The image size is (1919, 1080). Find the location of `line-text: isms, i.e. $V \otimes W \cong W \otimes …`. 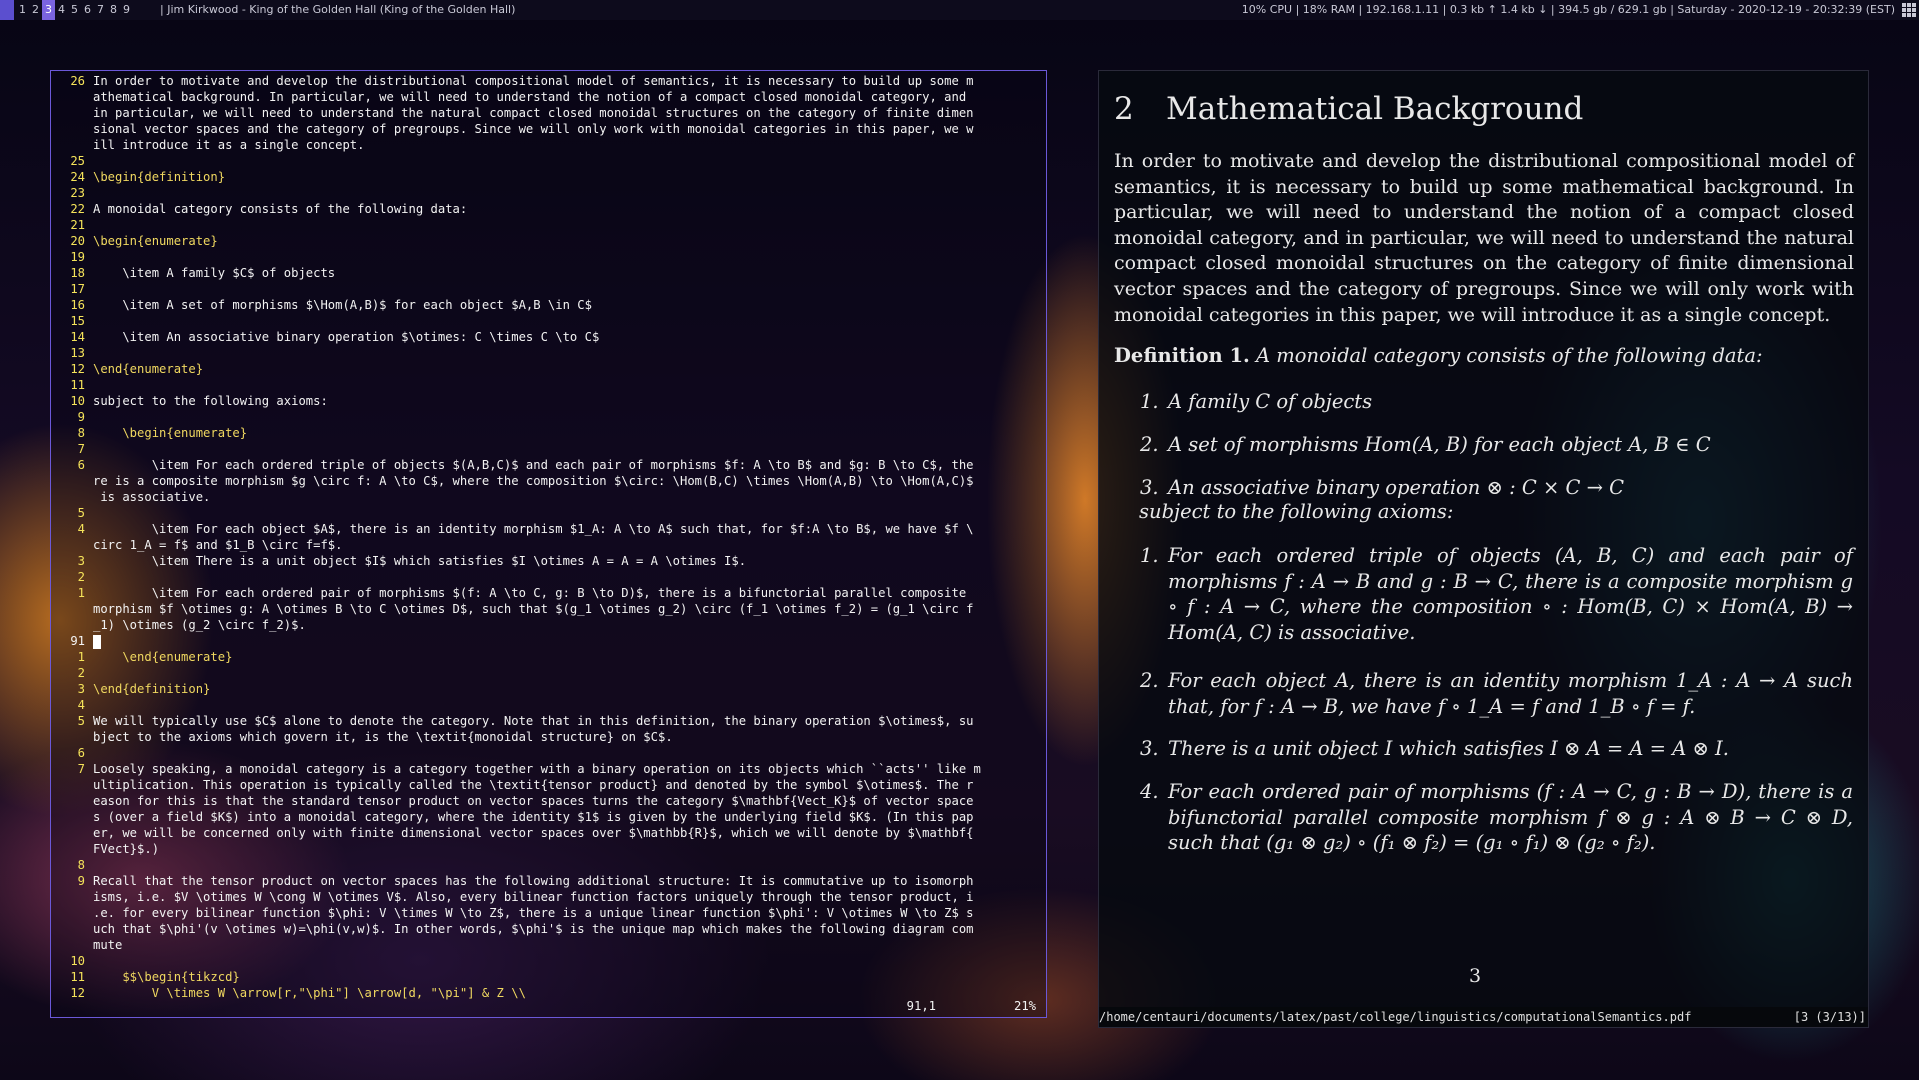

line-text: isms, i.e. $V \otimes W \cong W \otimes … is located at coordinates (533, 897).